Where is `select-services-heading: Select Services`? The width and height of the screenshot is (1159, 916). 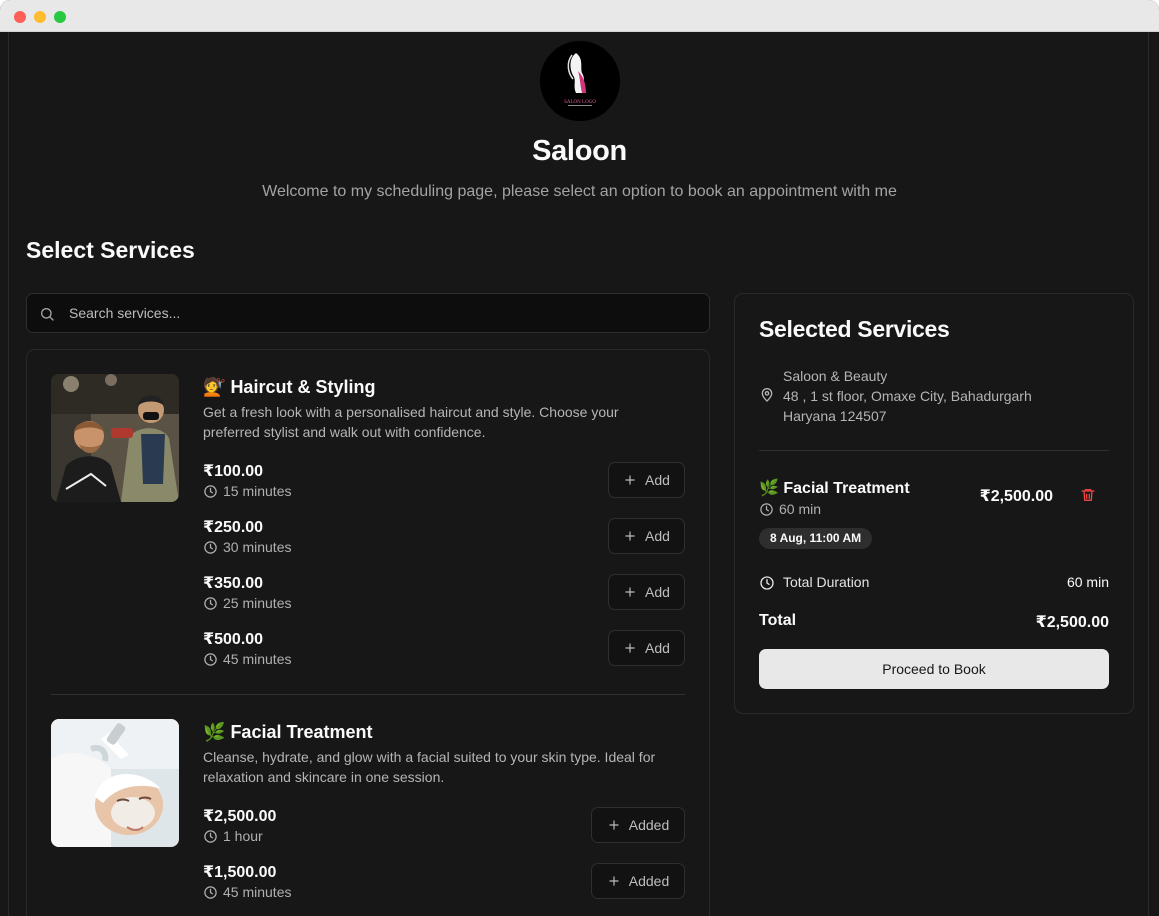
select-services-heading: Select Services is located at coordinates (110, 250).